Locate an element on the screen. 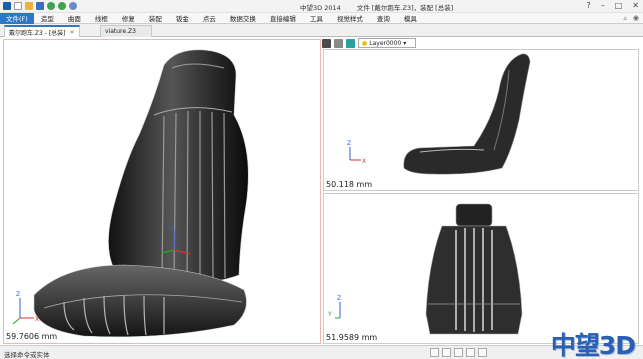 This screenshot has height=359, width=643. edges-icon is located at coordinates (350, 43).